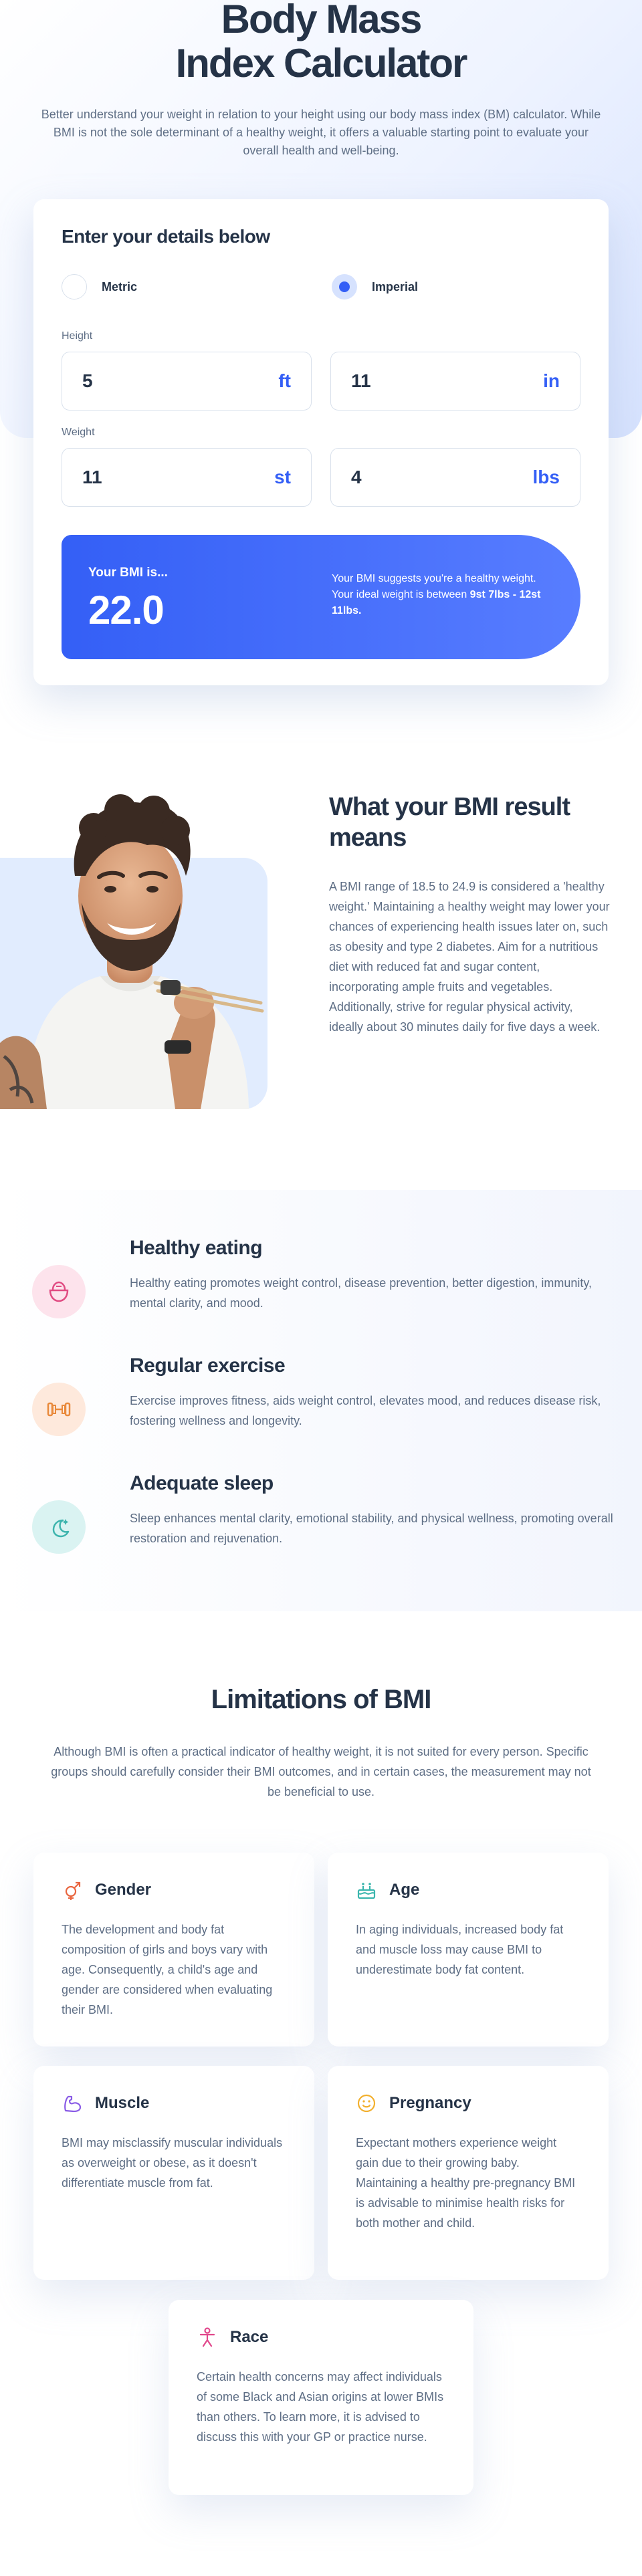  Describe the element at coordinates (99, 287) in the screenshot. I see `metric-radio: Metric` at that location.